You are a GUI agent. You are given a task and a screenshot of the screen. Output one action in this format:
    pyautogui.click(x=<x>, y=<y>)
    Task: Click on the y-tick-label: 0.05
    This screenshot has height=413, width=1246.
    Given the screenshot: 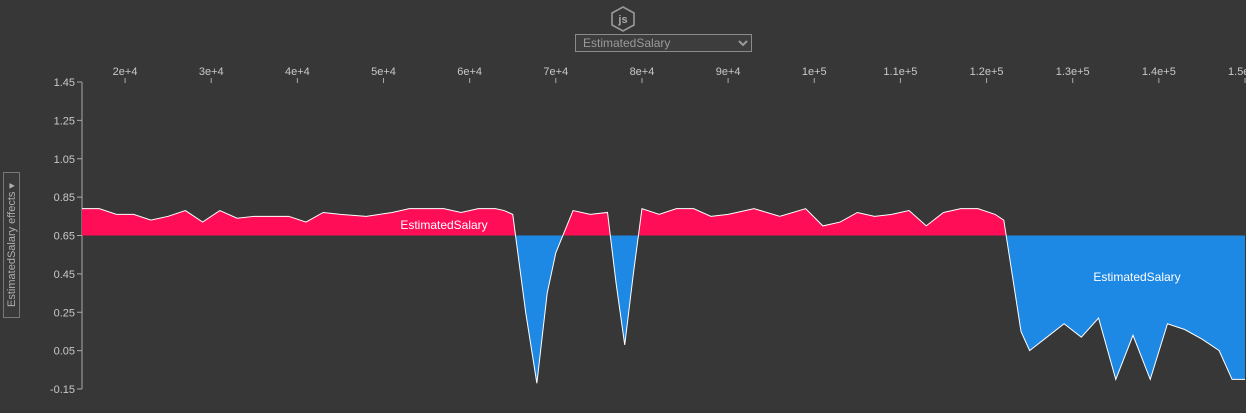 What is the action you would take?
    pyautogui.click(x=64, y=352)
    